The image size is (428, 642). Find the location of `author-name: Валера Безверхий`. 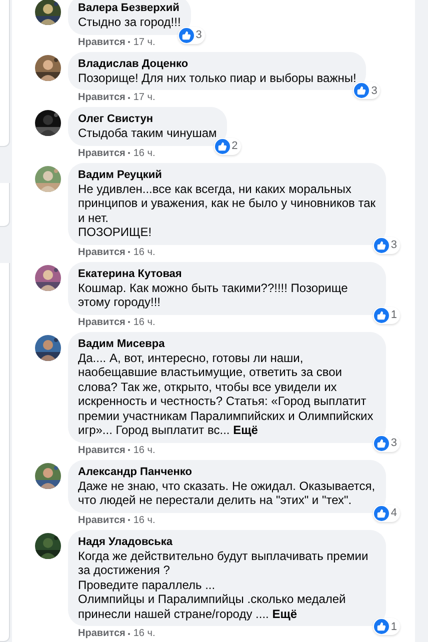

author-name: Валера Безверхий is located at coordinates (129, 8).